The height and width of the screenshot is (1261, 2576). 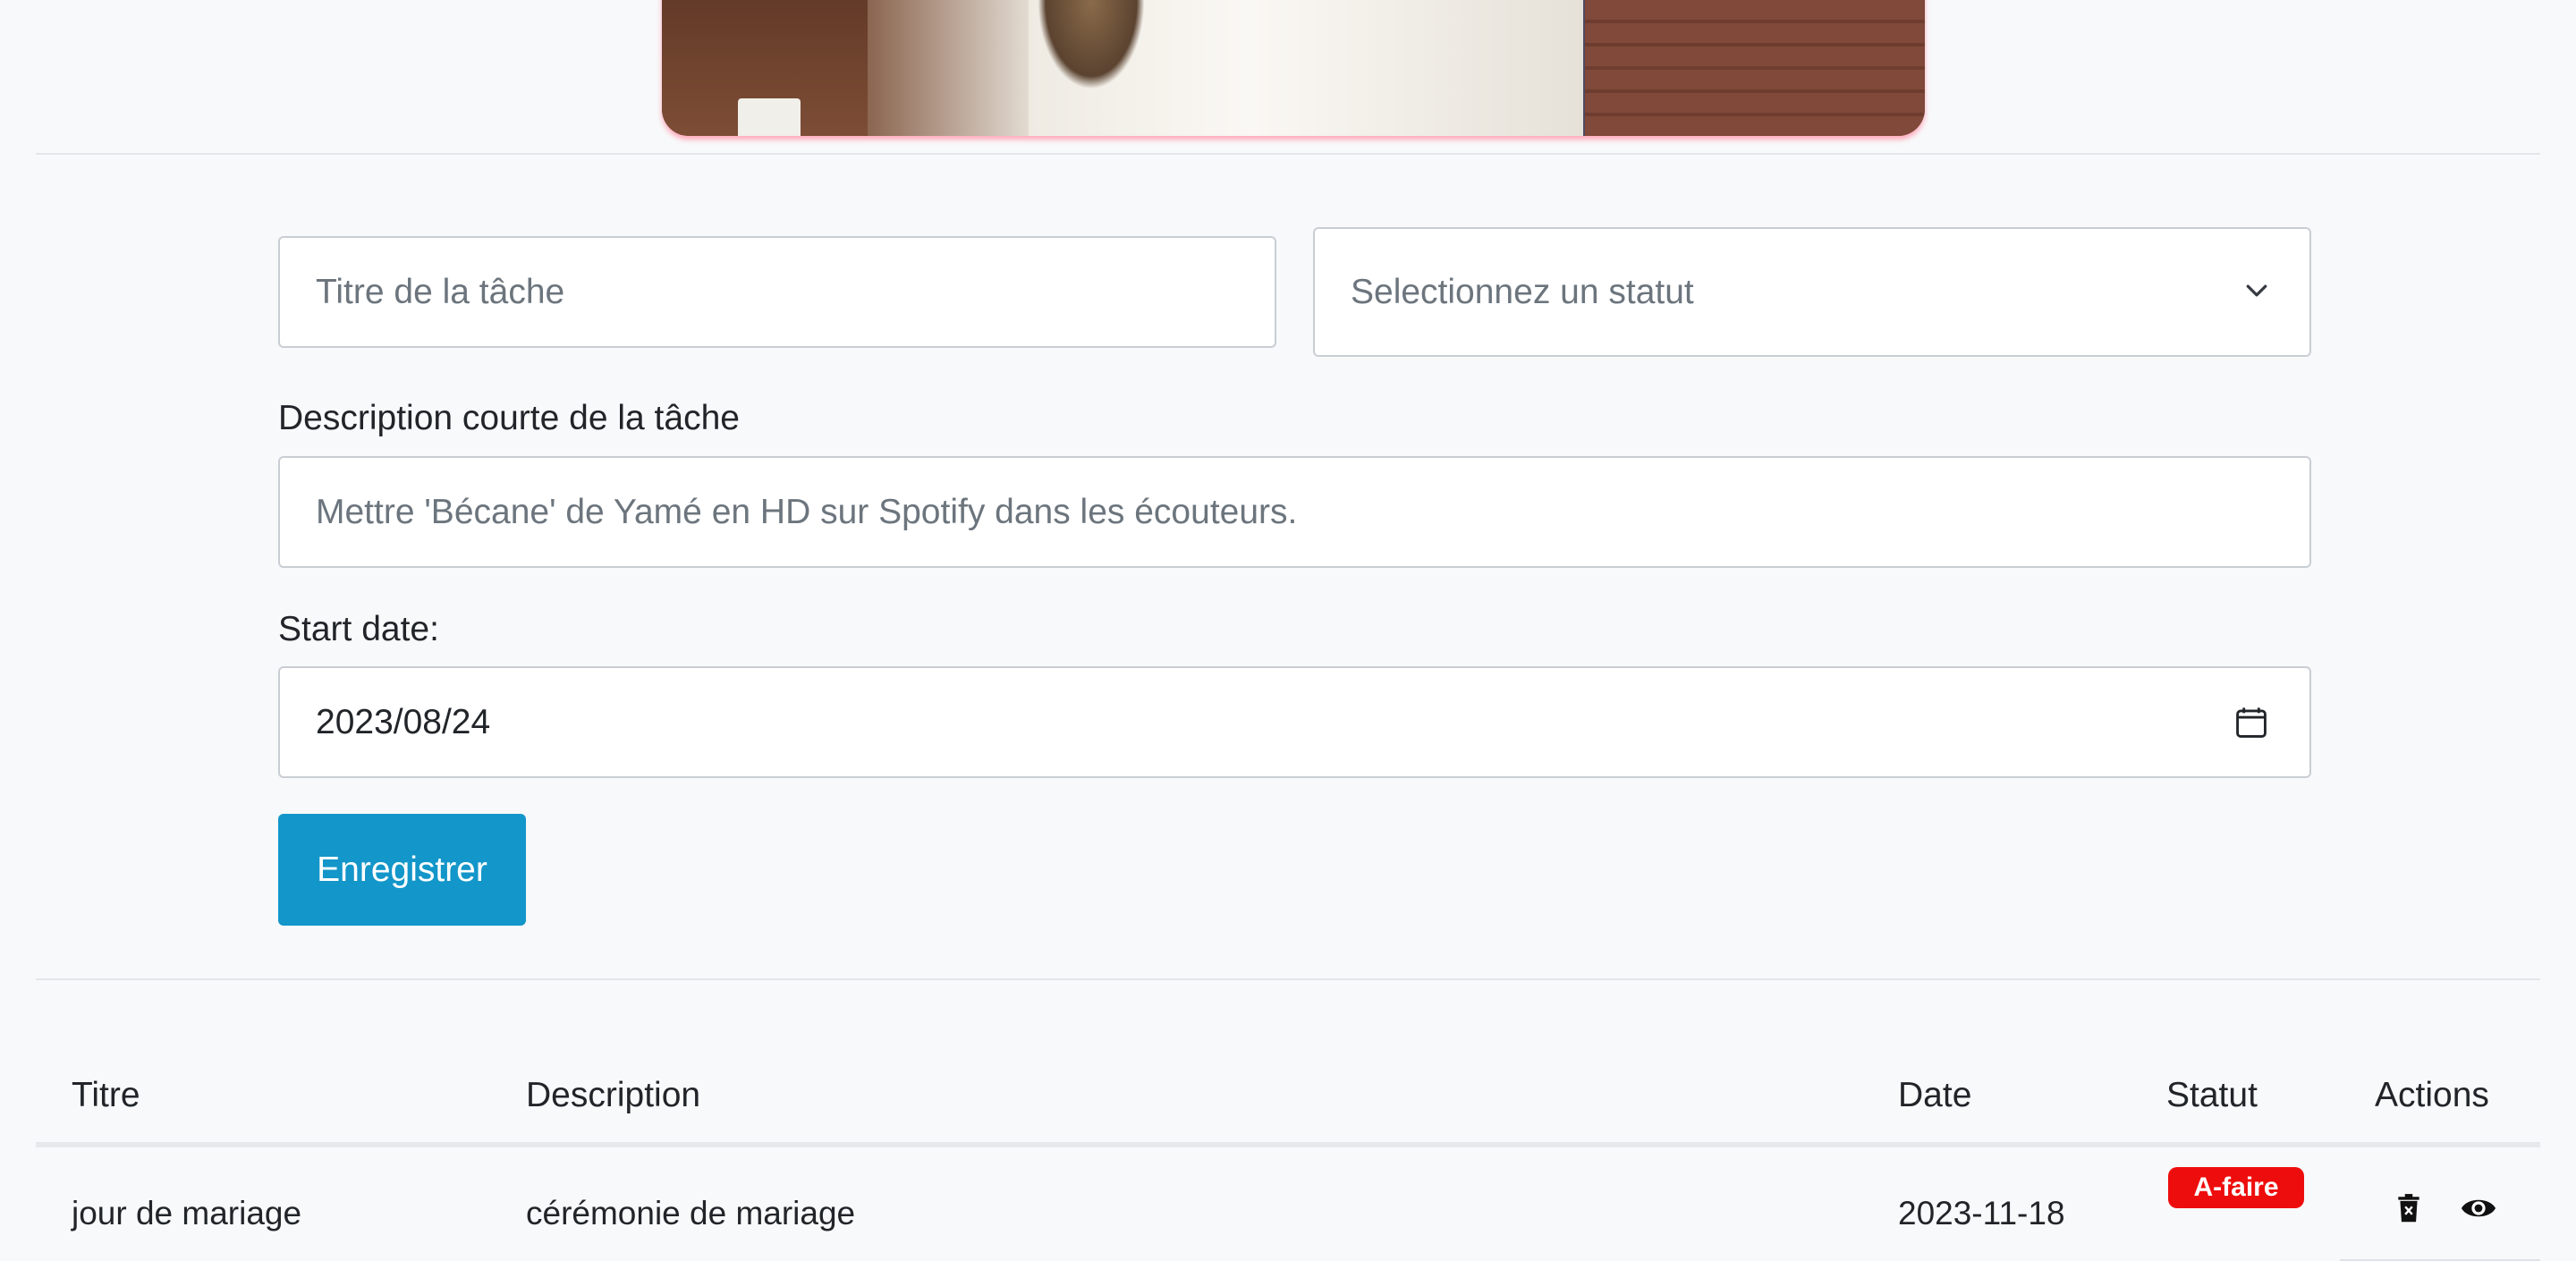 What do you see at coordinates (2408, 1208) in the screenshot?
I see `trash-icon` at bounding box center [2408, 1208].